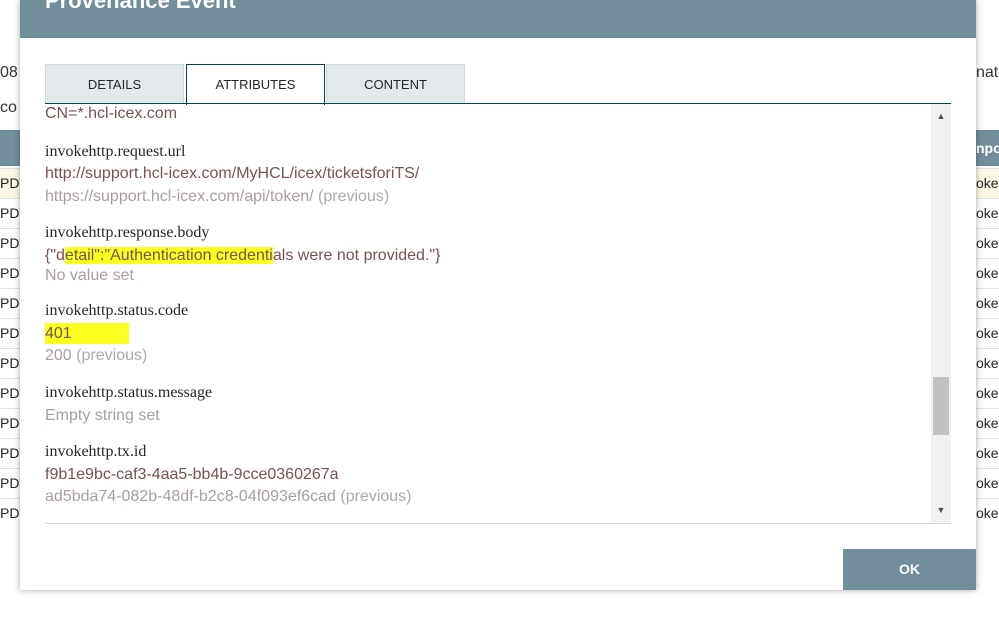 The image size is (999, 618). I want to click on attribute-value: 401, so click(87, 333).